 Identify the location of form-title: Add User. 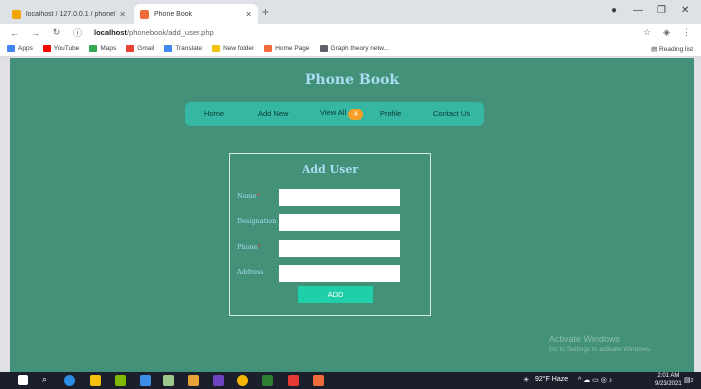
(330, 169).